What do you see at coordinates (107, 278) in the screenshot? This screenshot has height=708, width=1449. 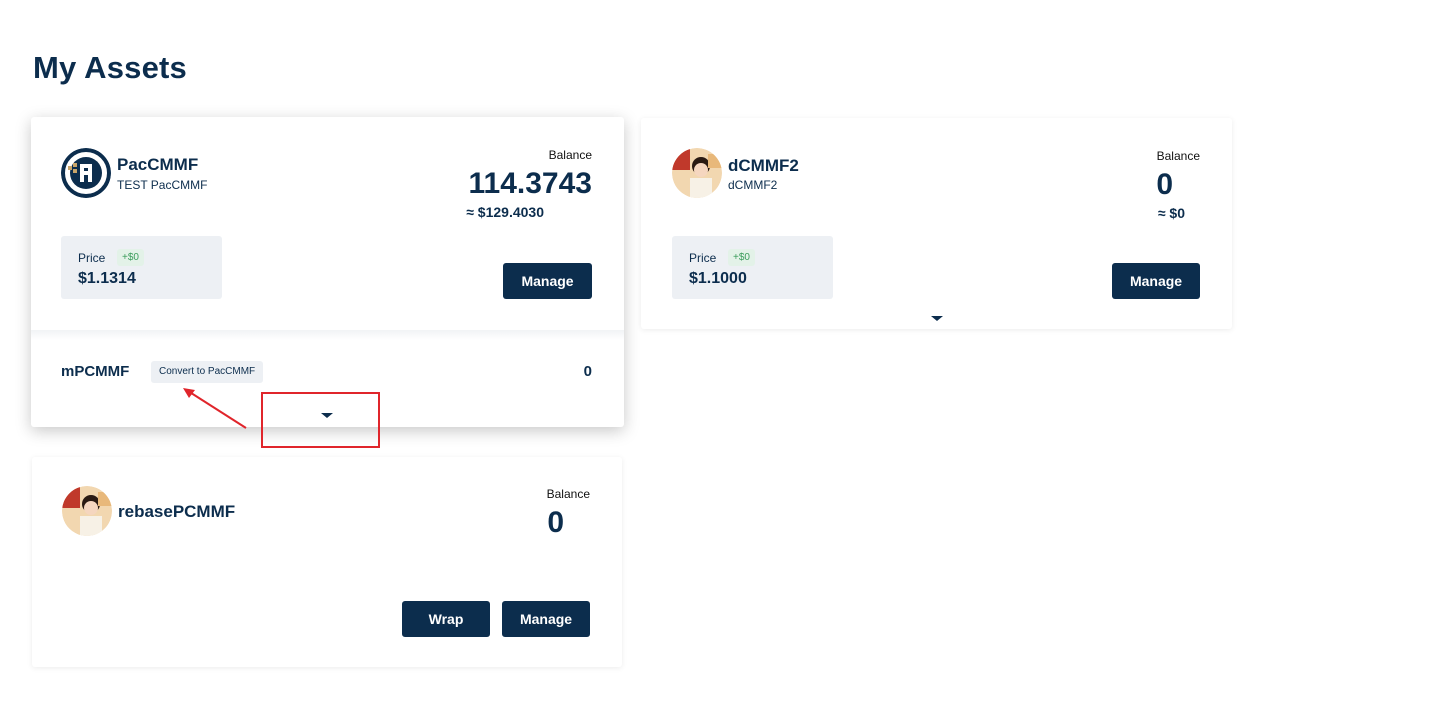 I see `price-value: $1.1314` at bounding box center [107, 278].